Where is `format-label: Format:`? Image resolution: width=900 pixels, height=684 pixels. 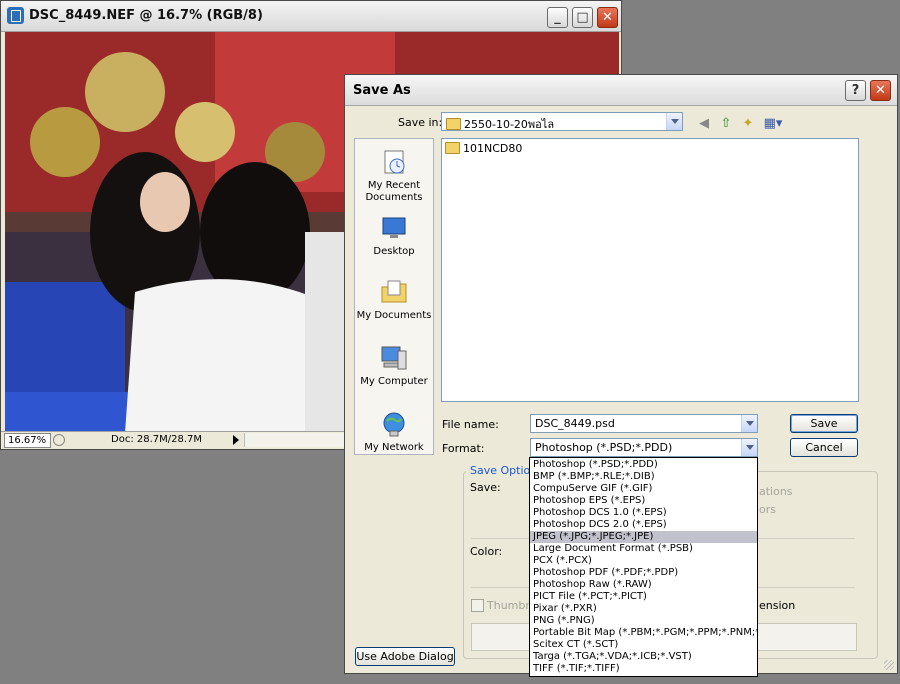 format-label: Format: is located at coordinates (463, 448).